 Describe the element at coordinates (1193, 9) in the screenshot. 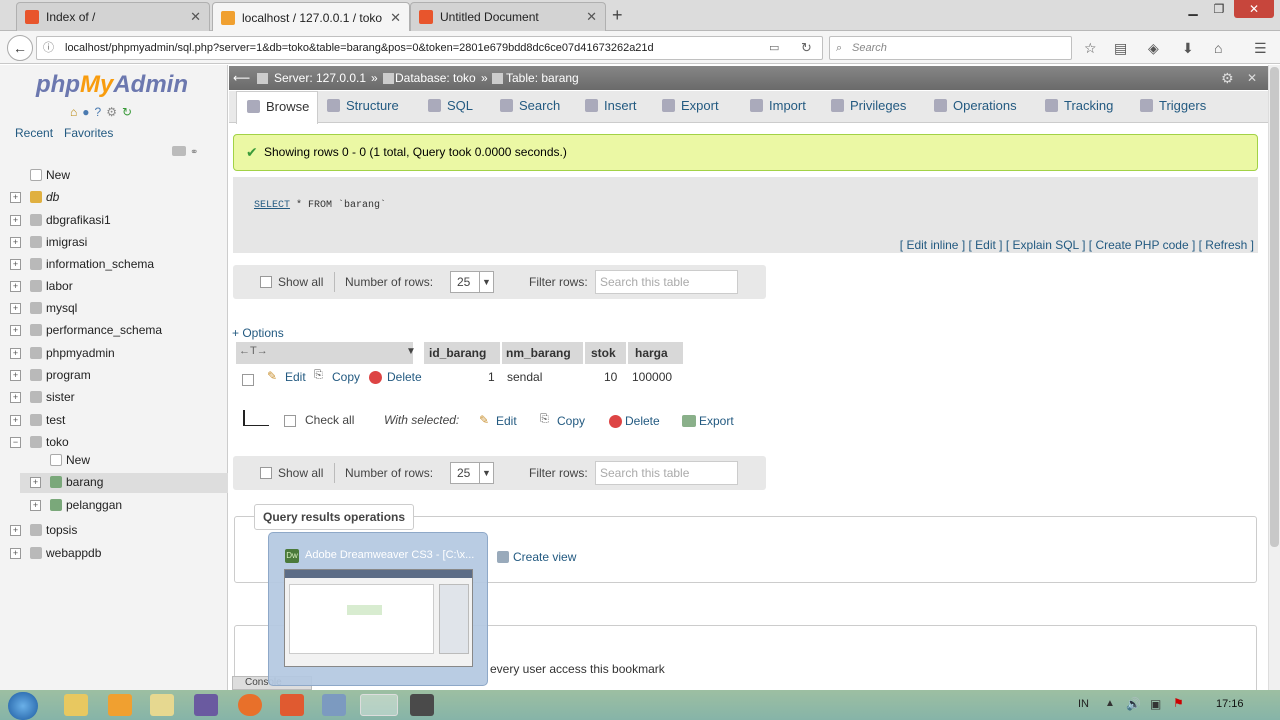

I see `minimize-button: ▁` at that location.